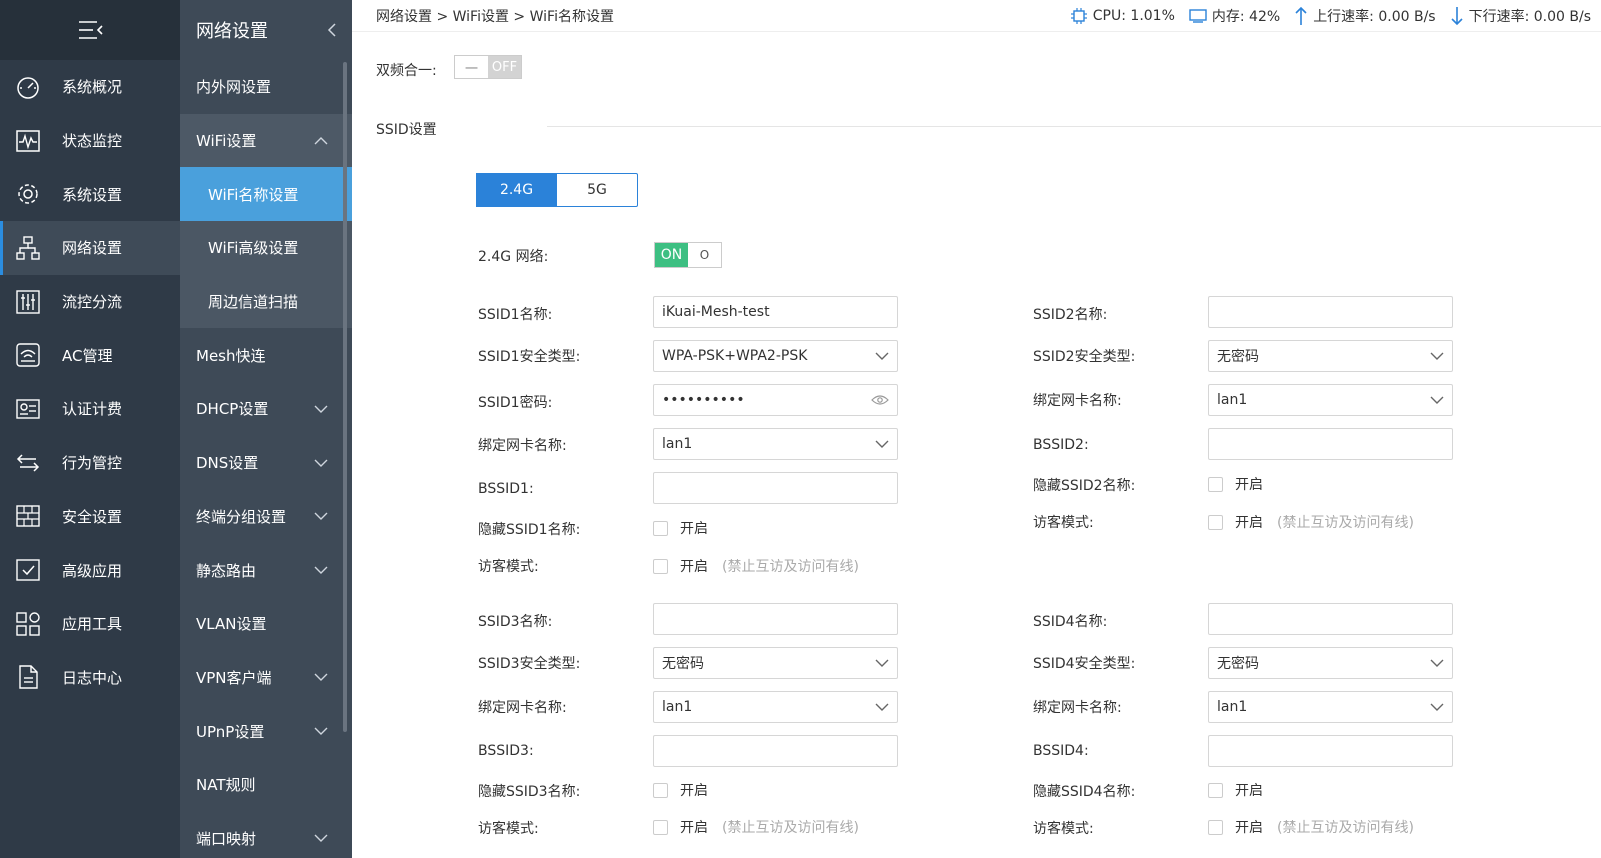 The image size is (1601, 858). I want to click on collapse-menu-button, so click(90, 30).